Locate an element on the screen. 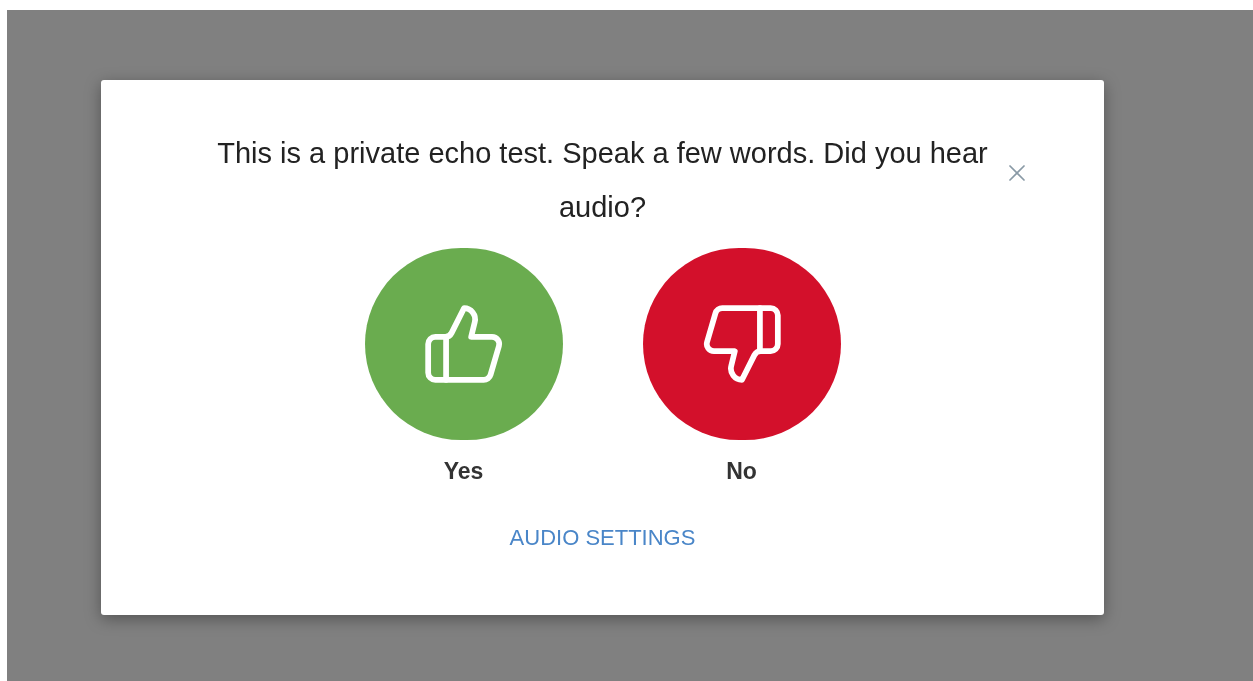 The height and width of the screenshot is (681, 1253). answer-label: Yes is located at coordinates (463, 471).